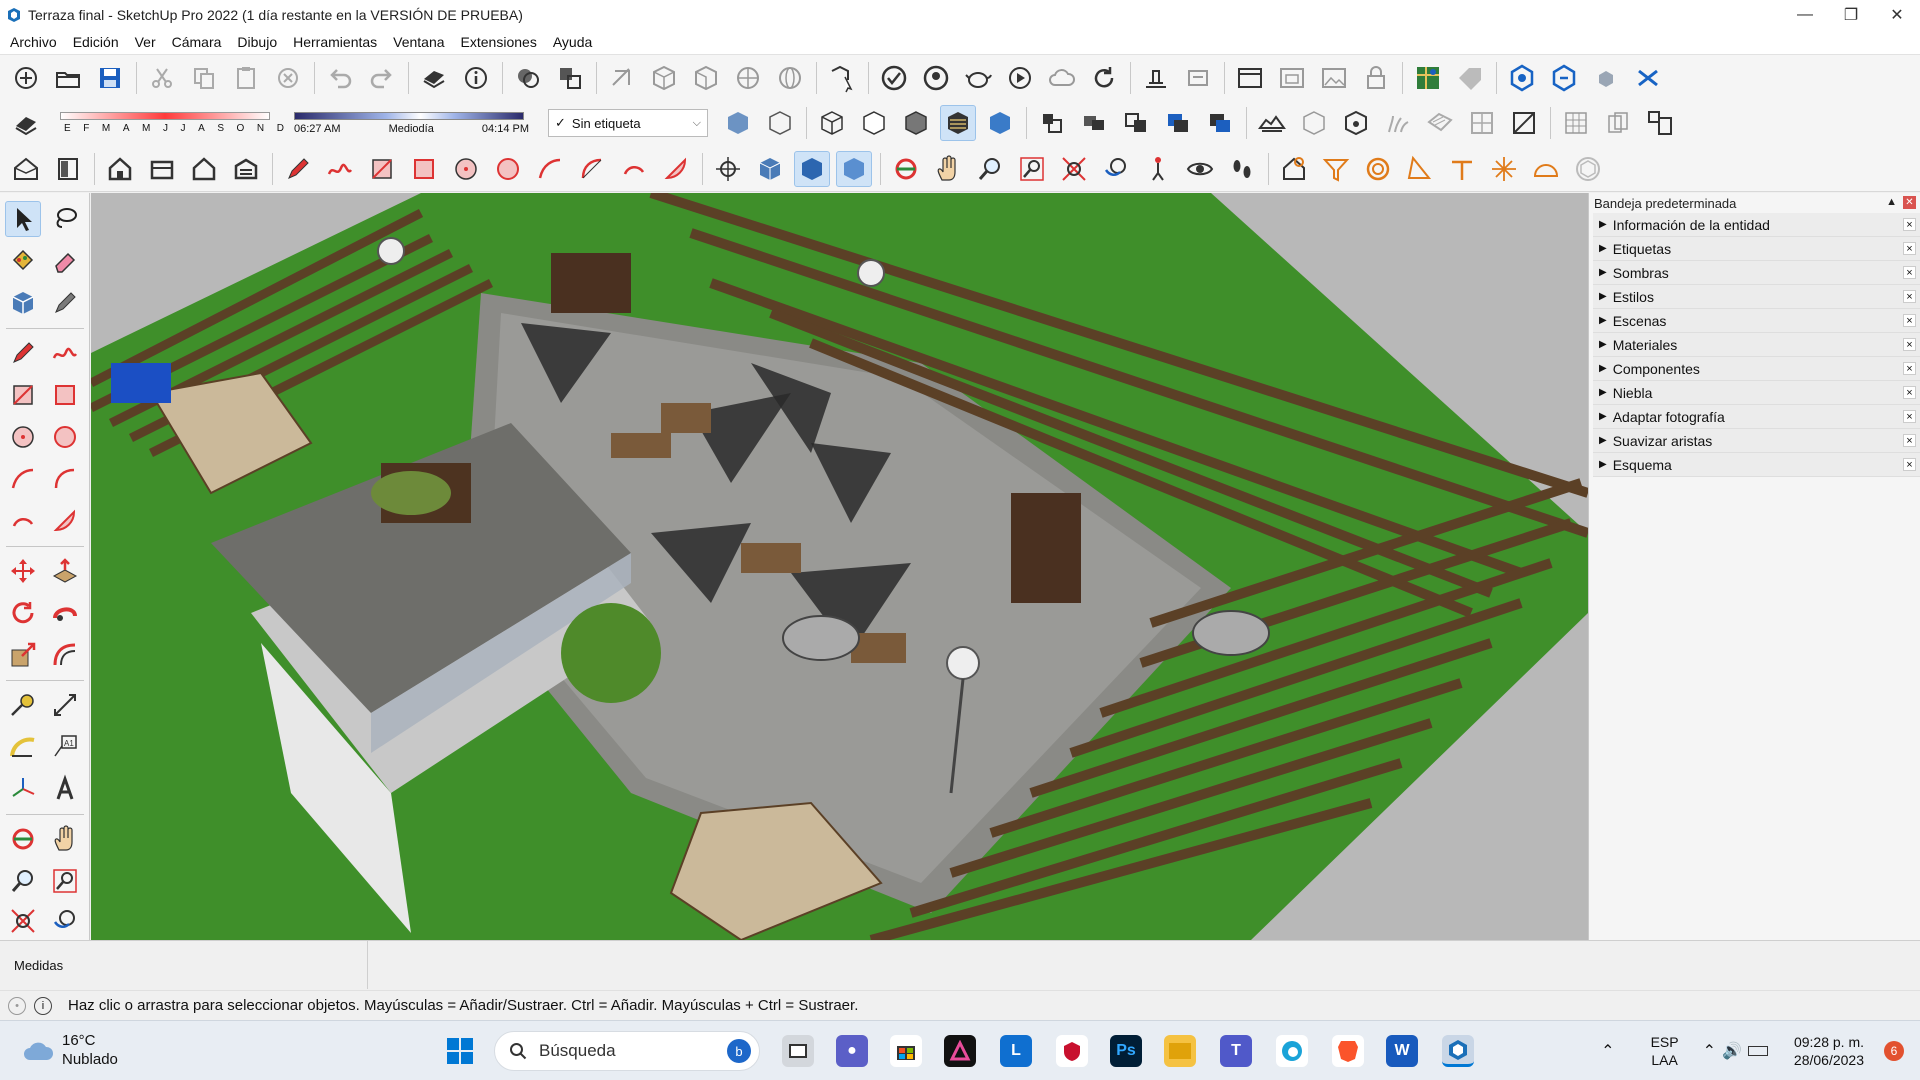  Describe the element at coordinates (1126, 1051) in the screenshot. I see `photoshop-button: Ps` at that location.